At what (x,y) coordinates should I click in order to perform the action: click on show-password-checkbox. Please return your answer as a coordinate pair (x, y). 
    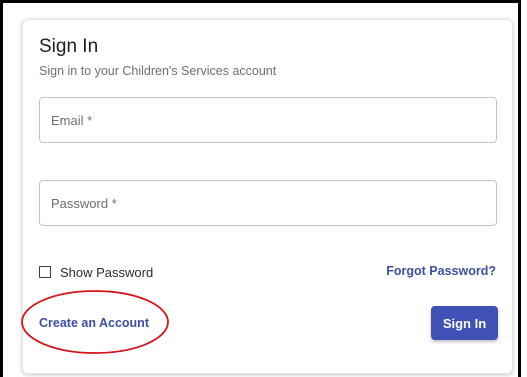
    Looking at the image, I should click on (45, 272).